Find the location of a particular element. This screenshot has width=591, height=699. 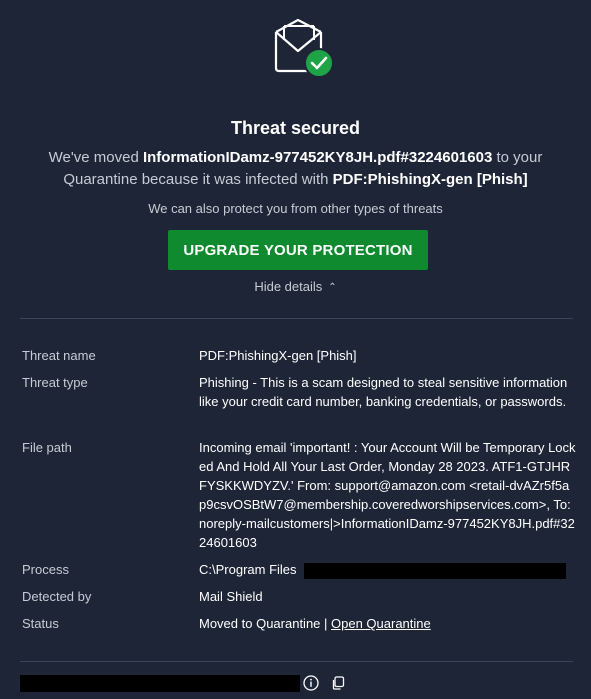

info-icon is located at coordinates (311, 683).